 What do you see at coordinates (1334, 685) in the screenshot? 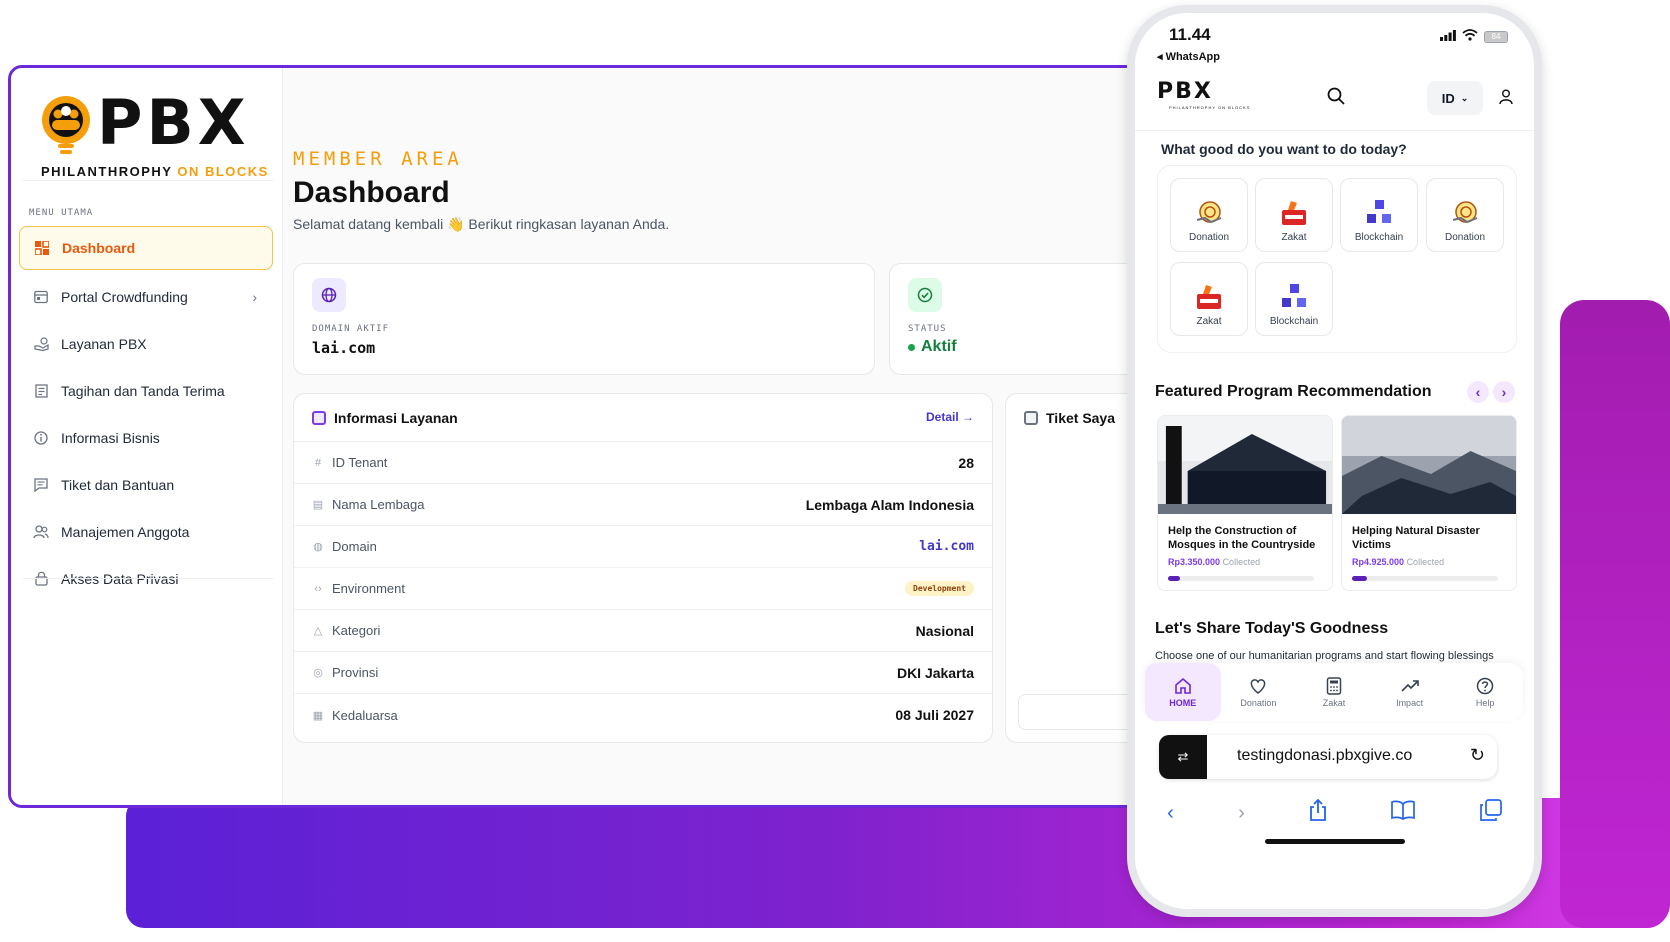
I see `calculator-icon` at bounding box center [1334, 685].